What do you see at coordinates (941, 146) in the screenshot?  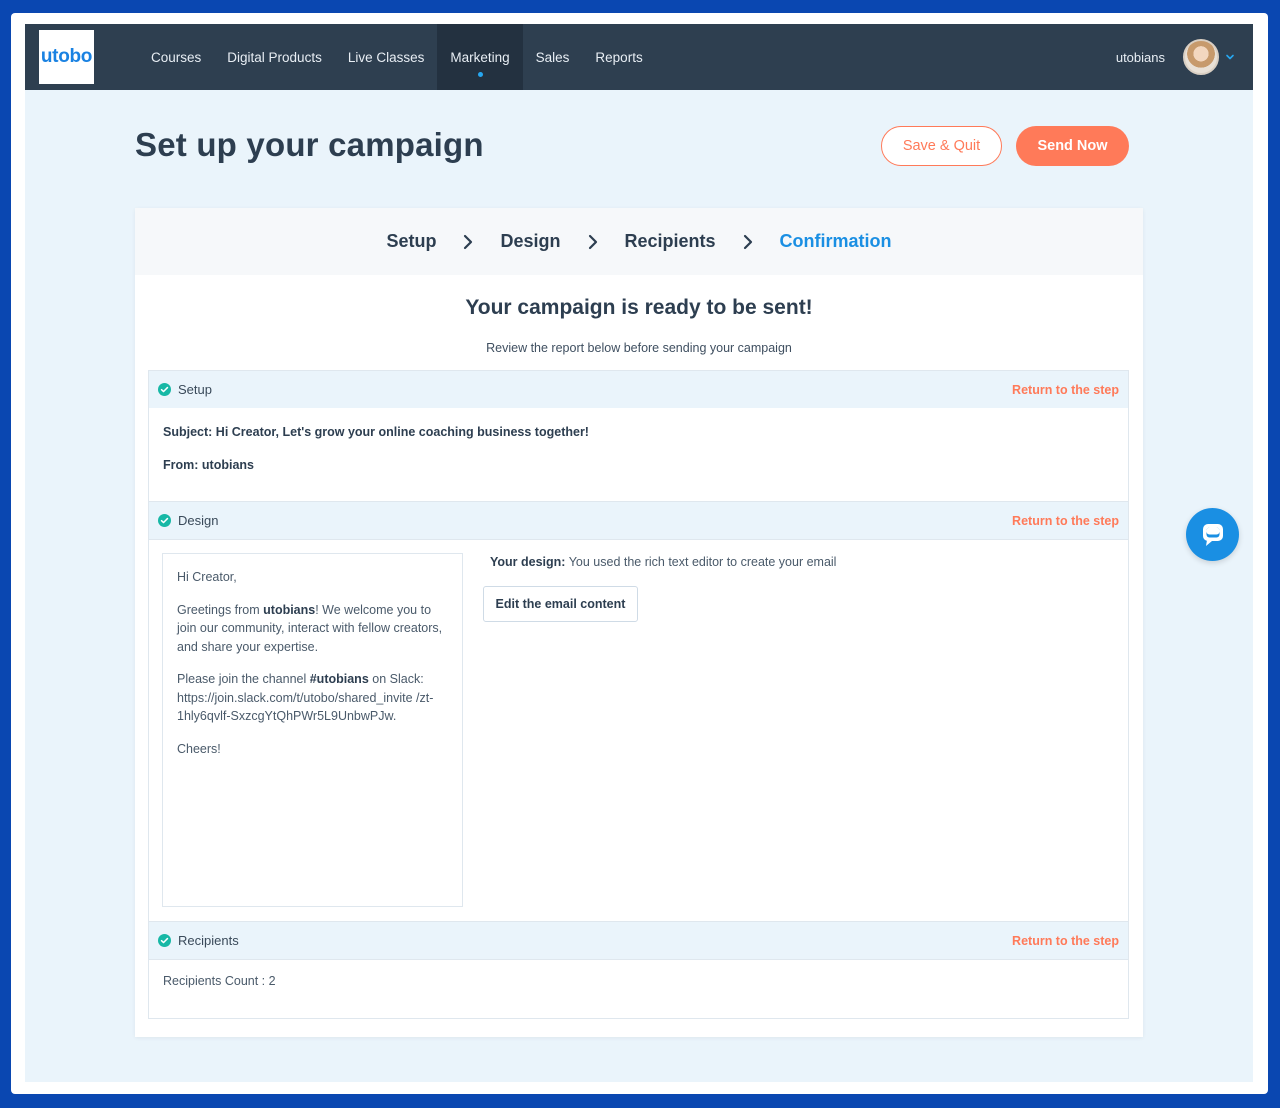 I see `save-quit-button: Save & Quit` at bounding box center [941, 146].